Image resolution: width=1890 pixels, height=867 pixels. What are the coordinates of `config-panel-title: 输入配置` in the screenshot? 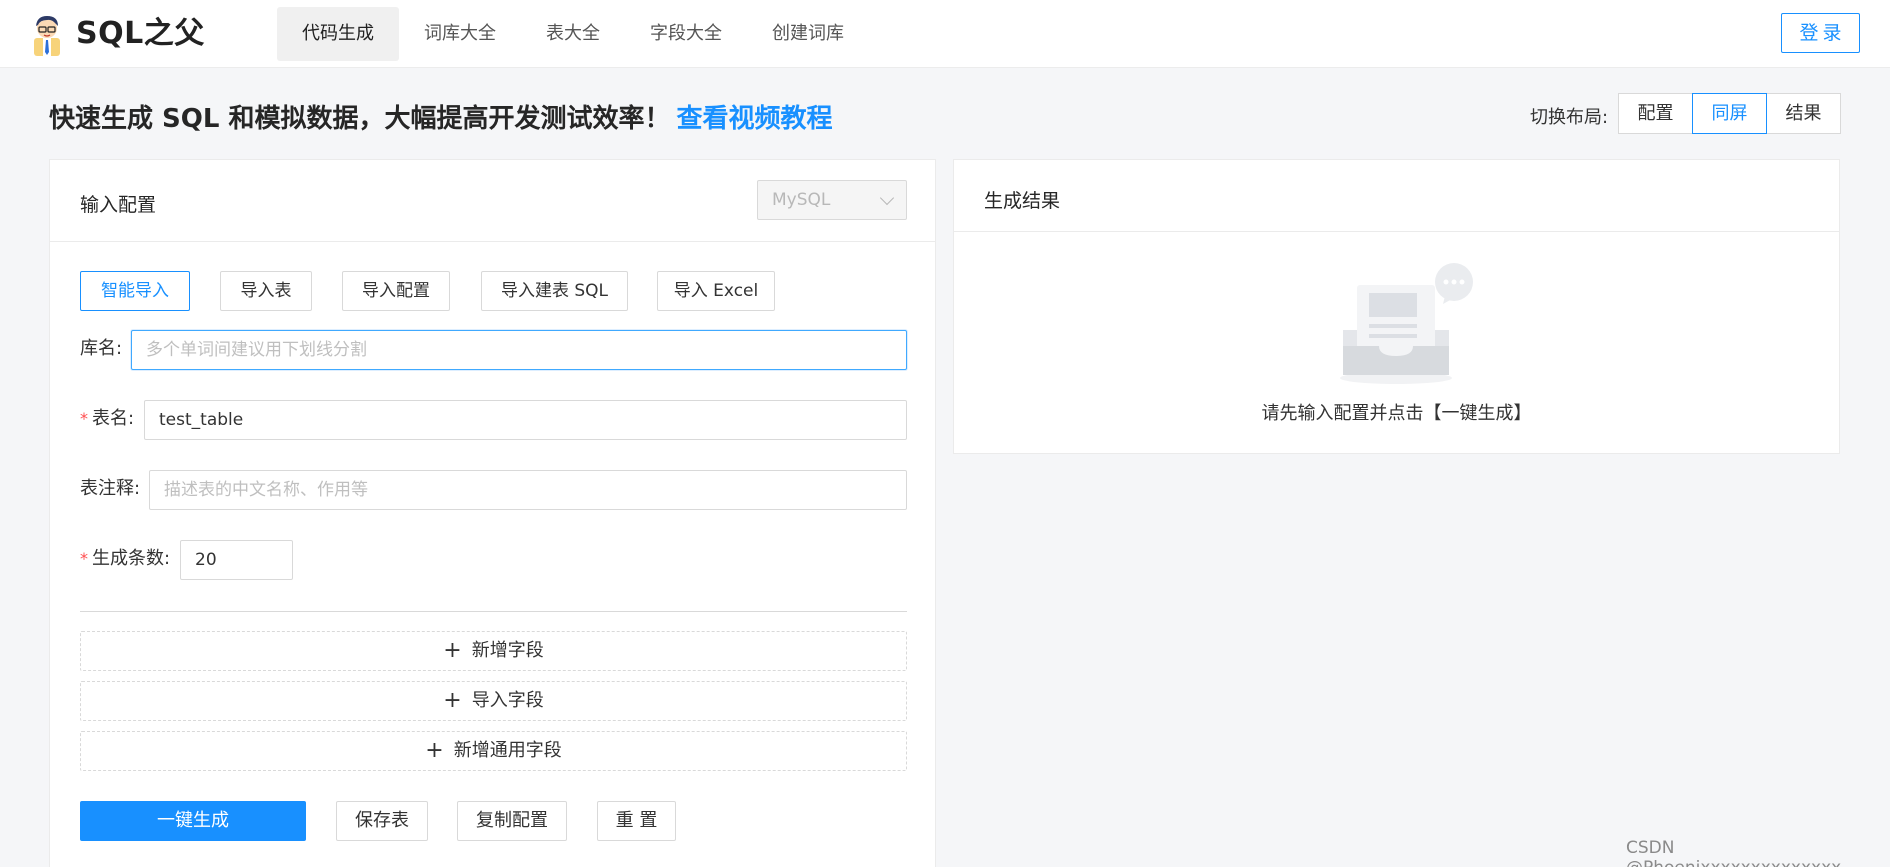 It's located at (118, 205).